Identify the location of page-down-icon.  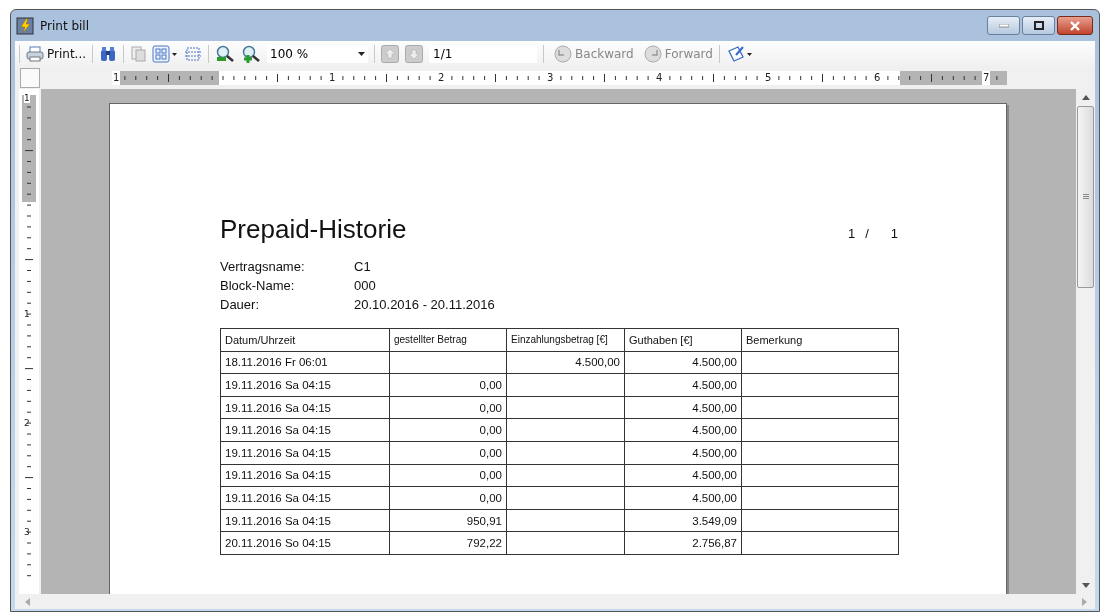
(414, 54).